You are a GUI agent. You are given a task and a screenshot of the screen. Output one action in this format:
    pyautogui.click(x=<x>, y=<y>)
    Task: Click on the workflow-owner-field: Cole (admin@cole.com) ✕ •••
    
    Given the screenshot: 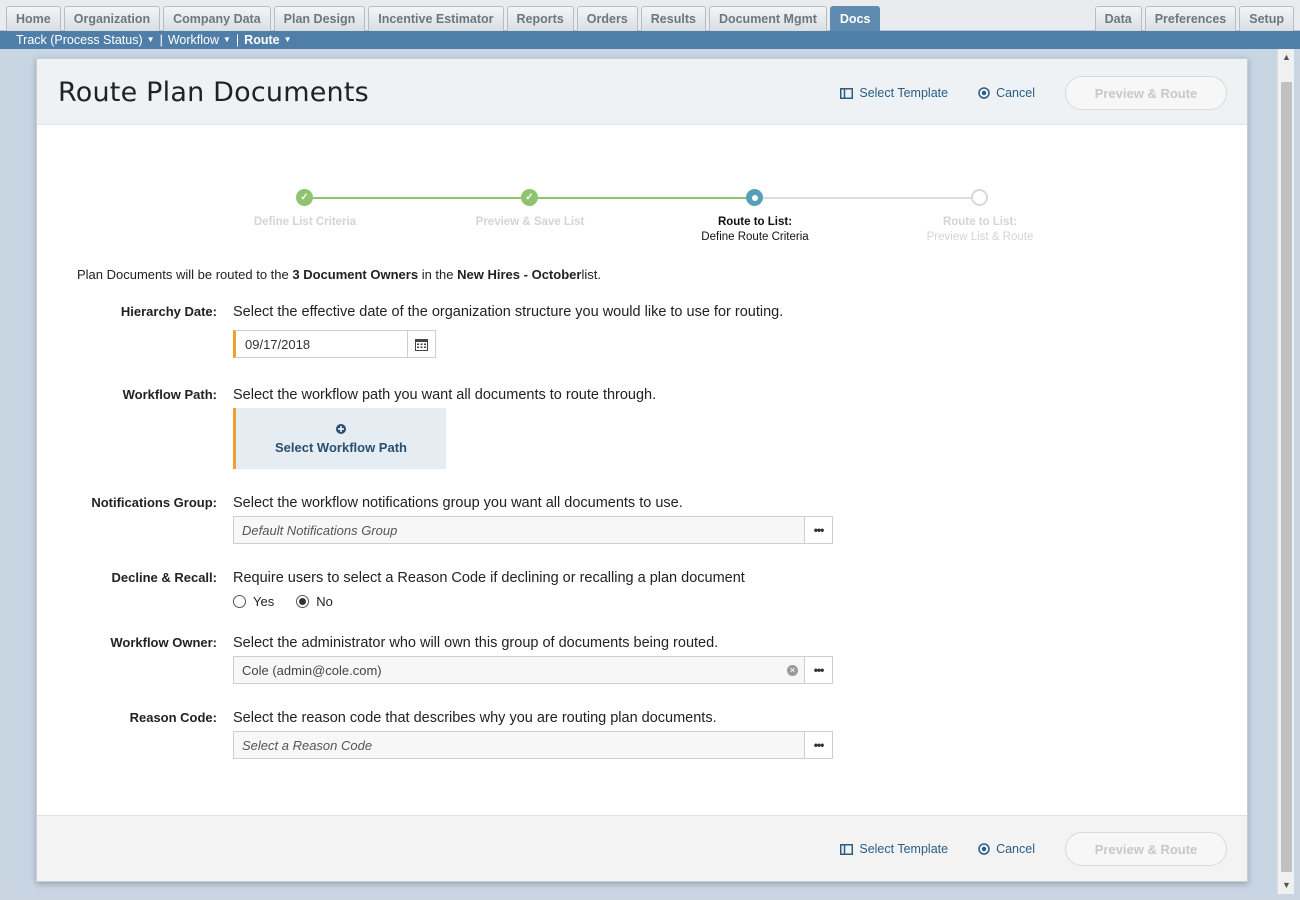 What is the action you would take?
    pyautogui.click(x=533, y=670)
    